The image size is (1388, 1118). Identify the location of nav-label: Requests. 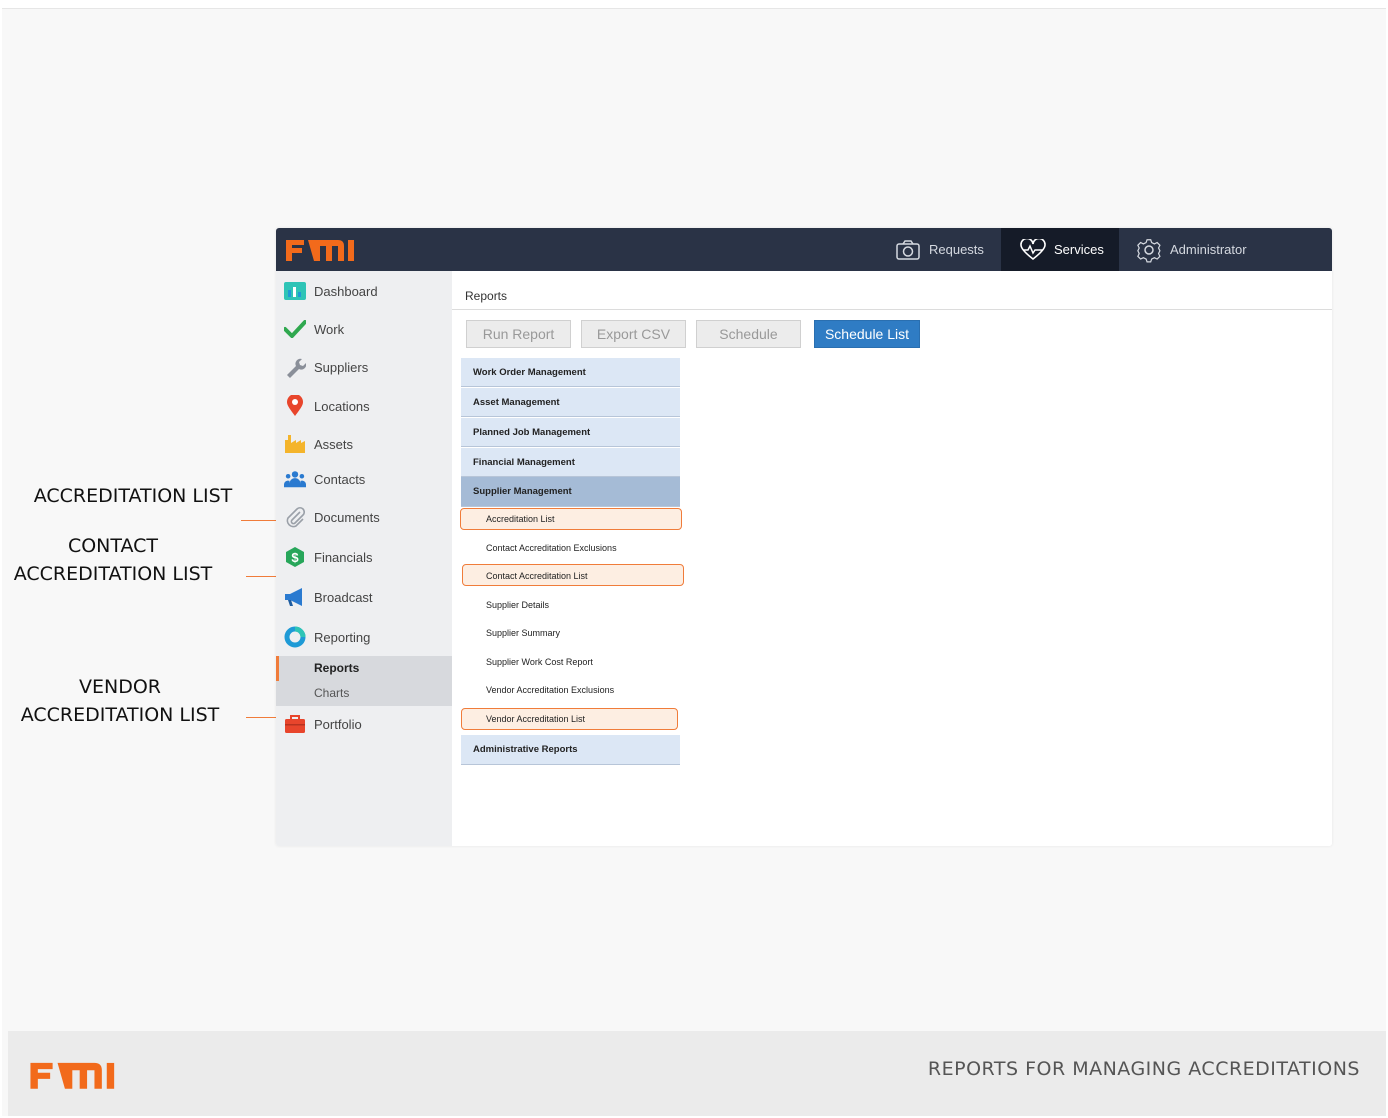
(956, 249).